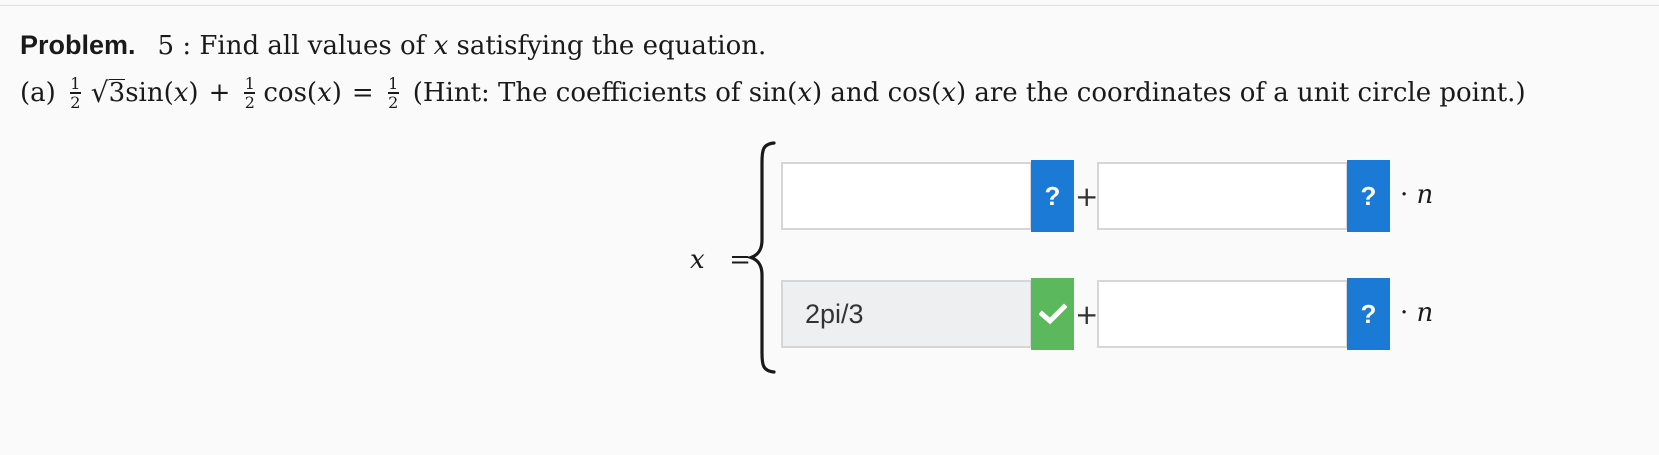 The height and width of the screenshot is (455, 1659). I want to click on sin-term: sin(x), so click(162, 92).